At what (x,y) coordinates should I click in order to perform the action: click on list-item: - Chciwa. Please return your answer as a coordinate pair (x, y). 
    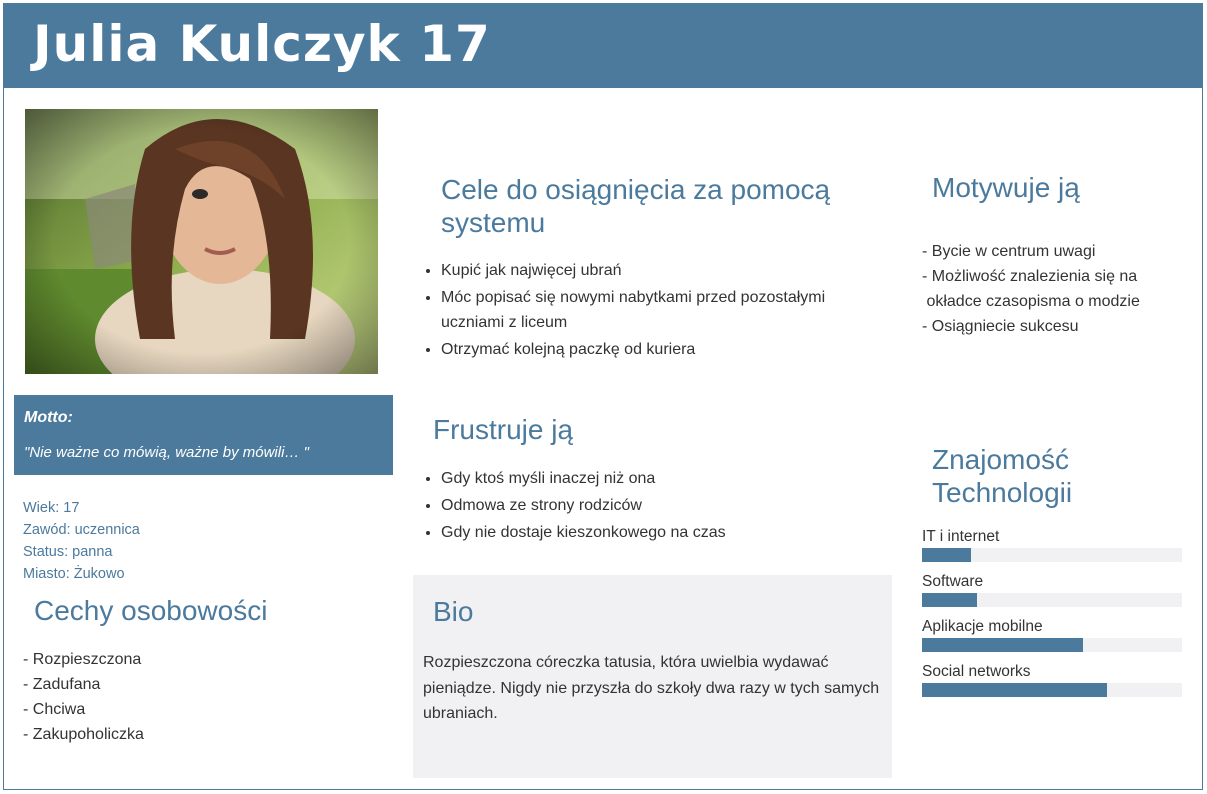
    Looking at the image, I should click on (54, 709).